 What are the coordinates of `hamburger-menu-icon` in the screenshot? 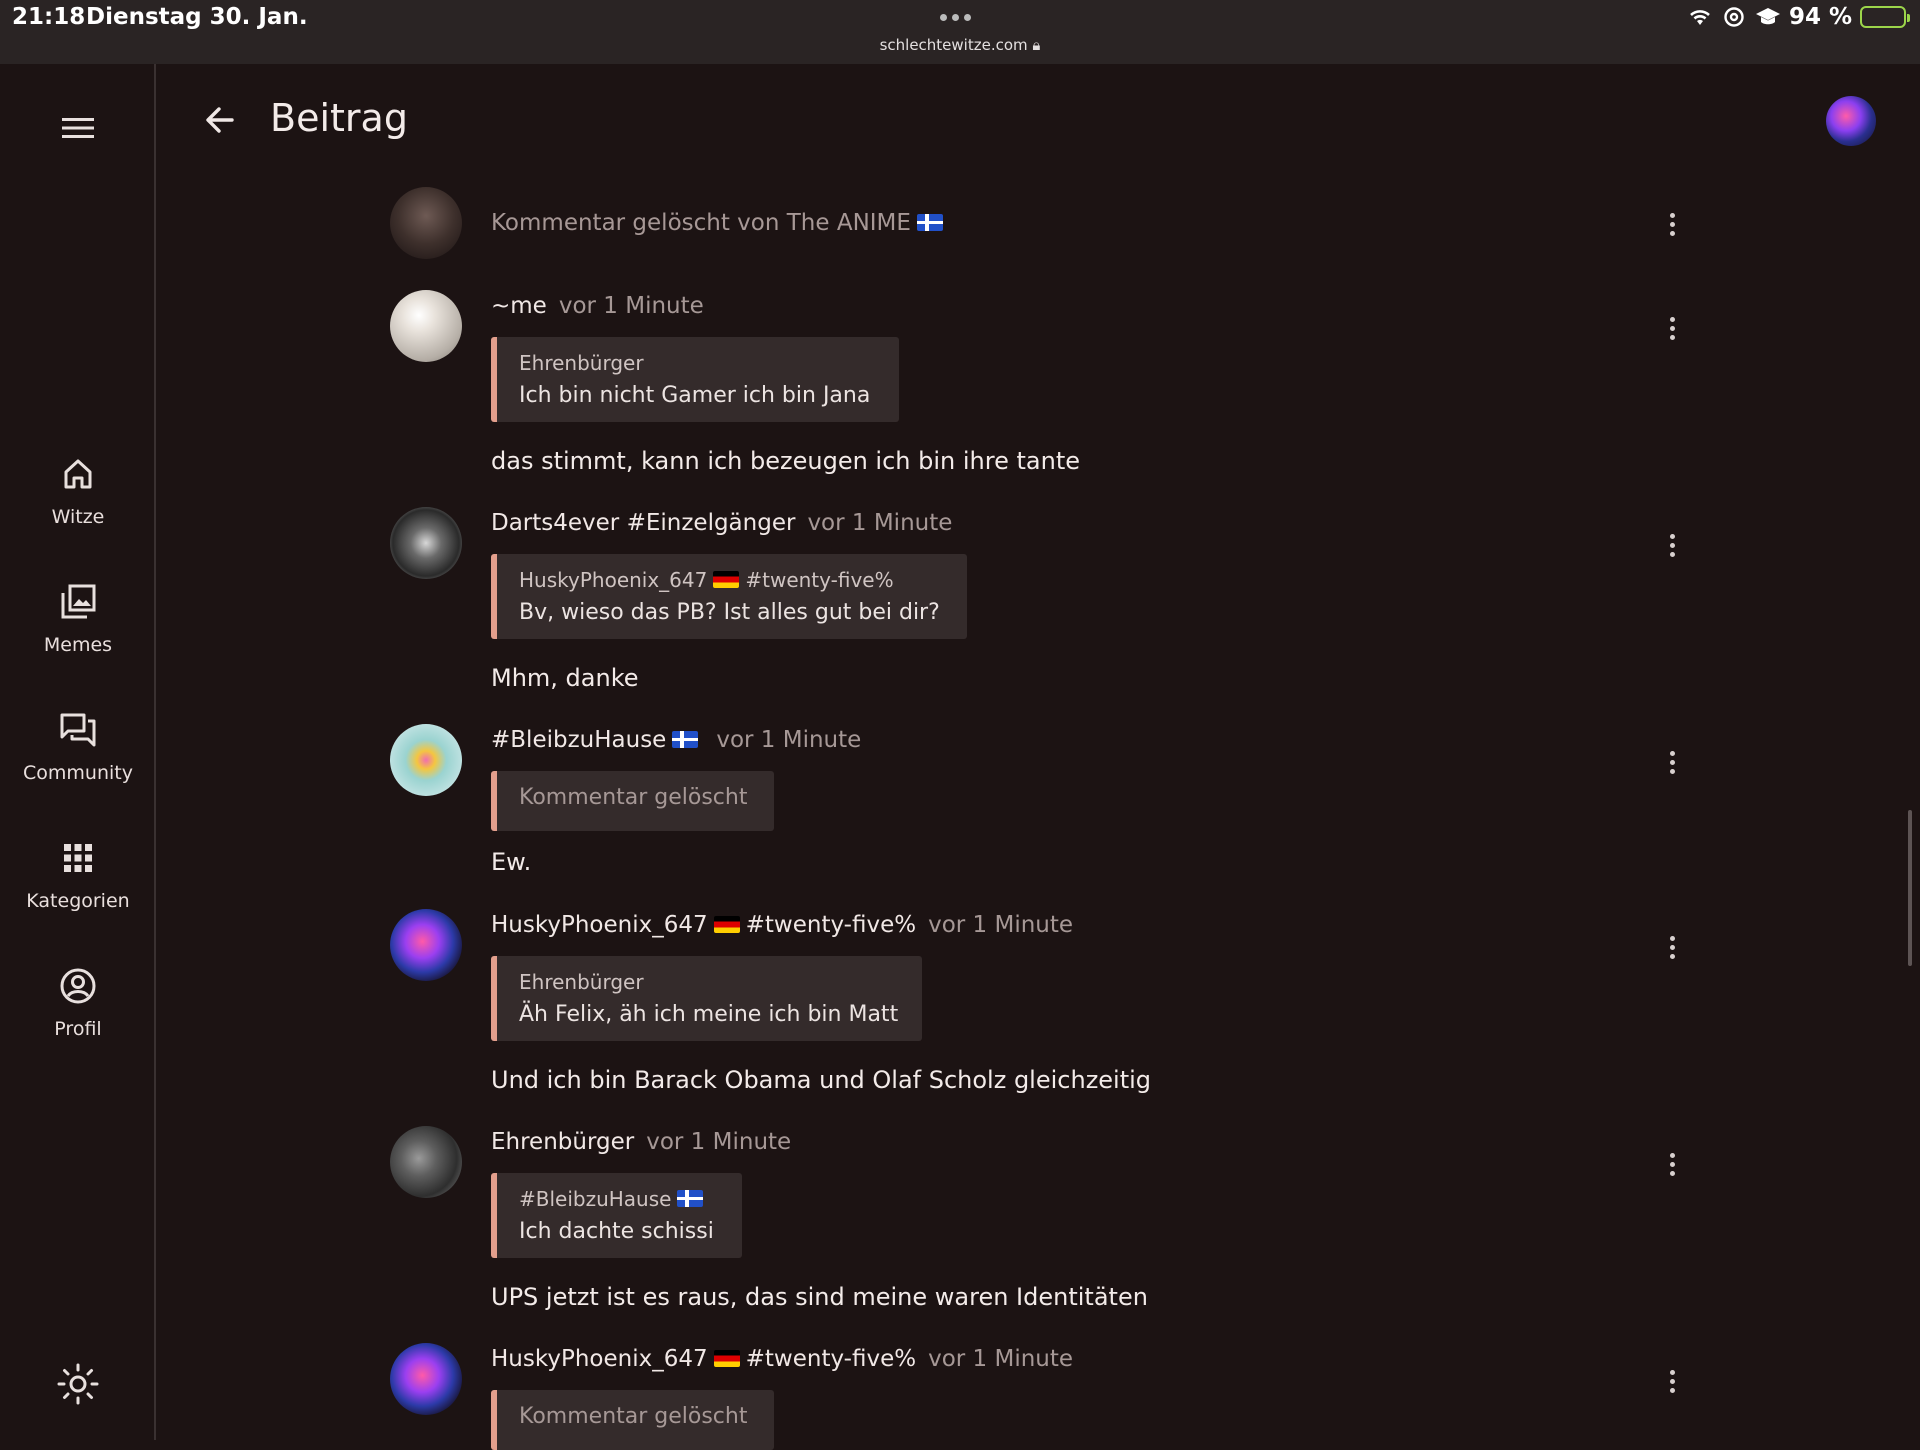 It's located at (78, 128).